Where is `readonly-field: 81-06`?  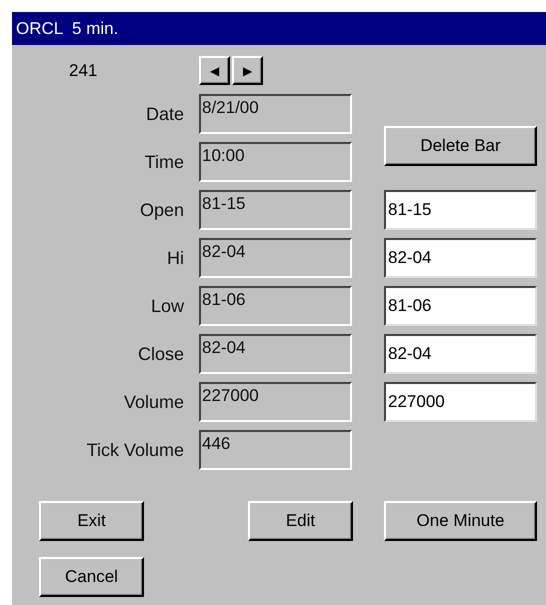 readonly-field: 81-06 is located at coordinates (275, 306).